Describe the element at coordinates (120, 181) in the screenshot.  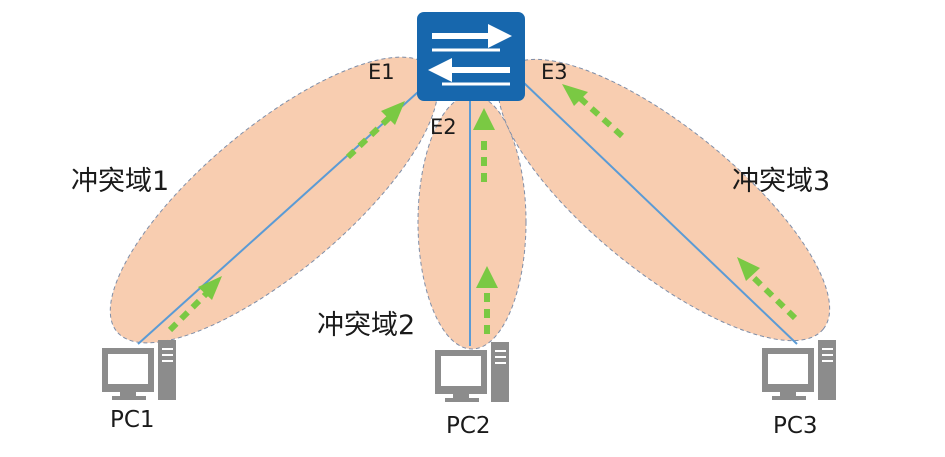
I see `collision-domain-1-label: 冲突域1` at that location.